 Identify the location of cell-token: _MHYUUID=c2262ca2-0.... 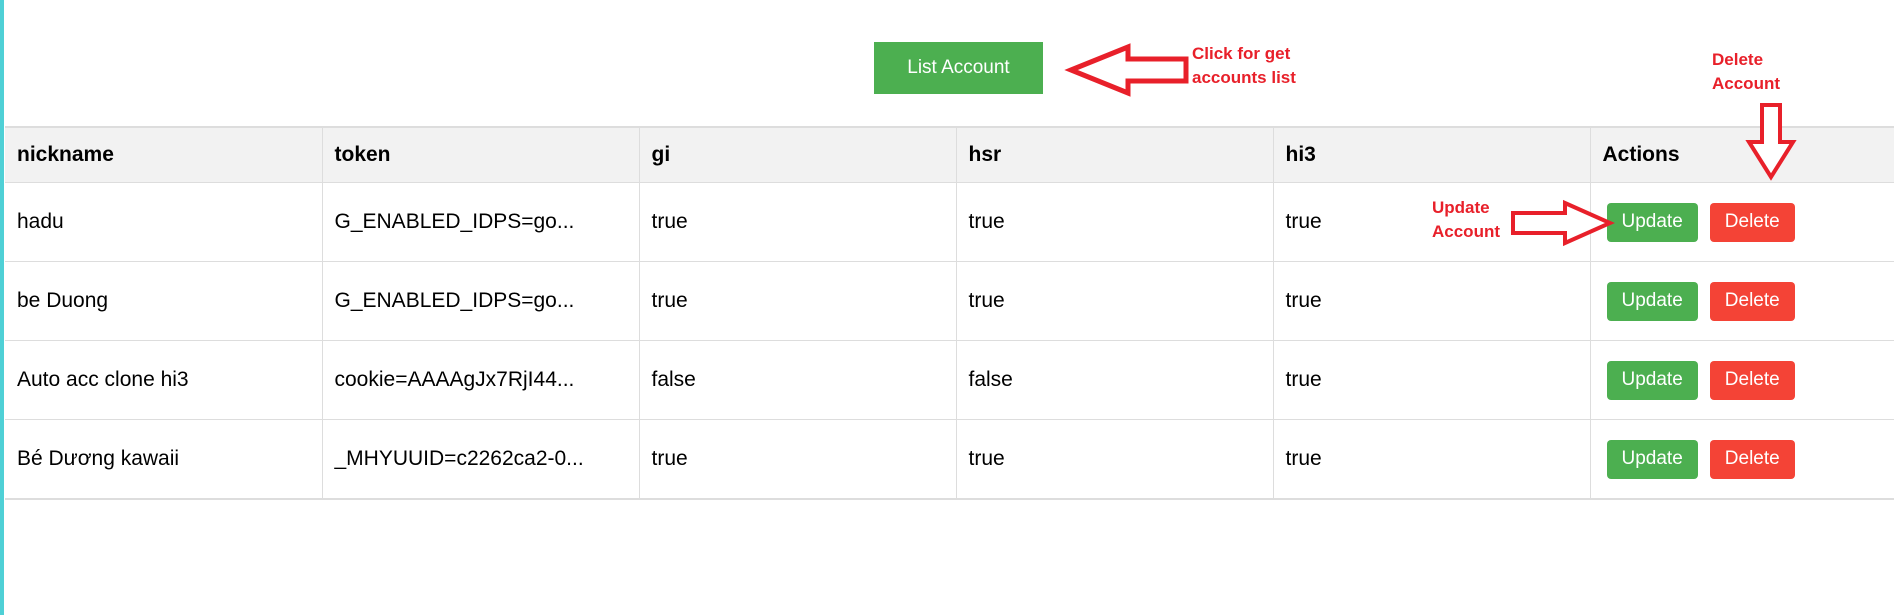
(480, 459).